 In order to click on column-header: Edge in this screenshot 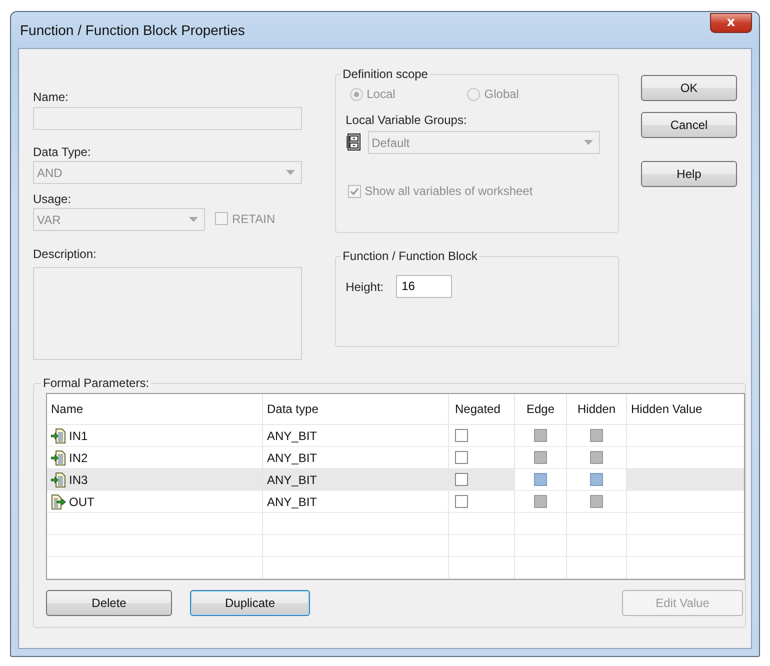, I will do `click(541, 409)`.